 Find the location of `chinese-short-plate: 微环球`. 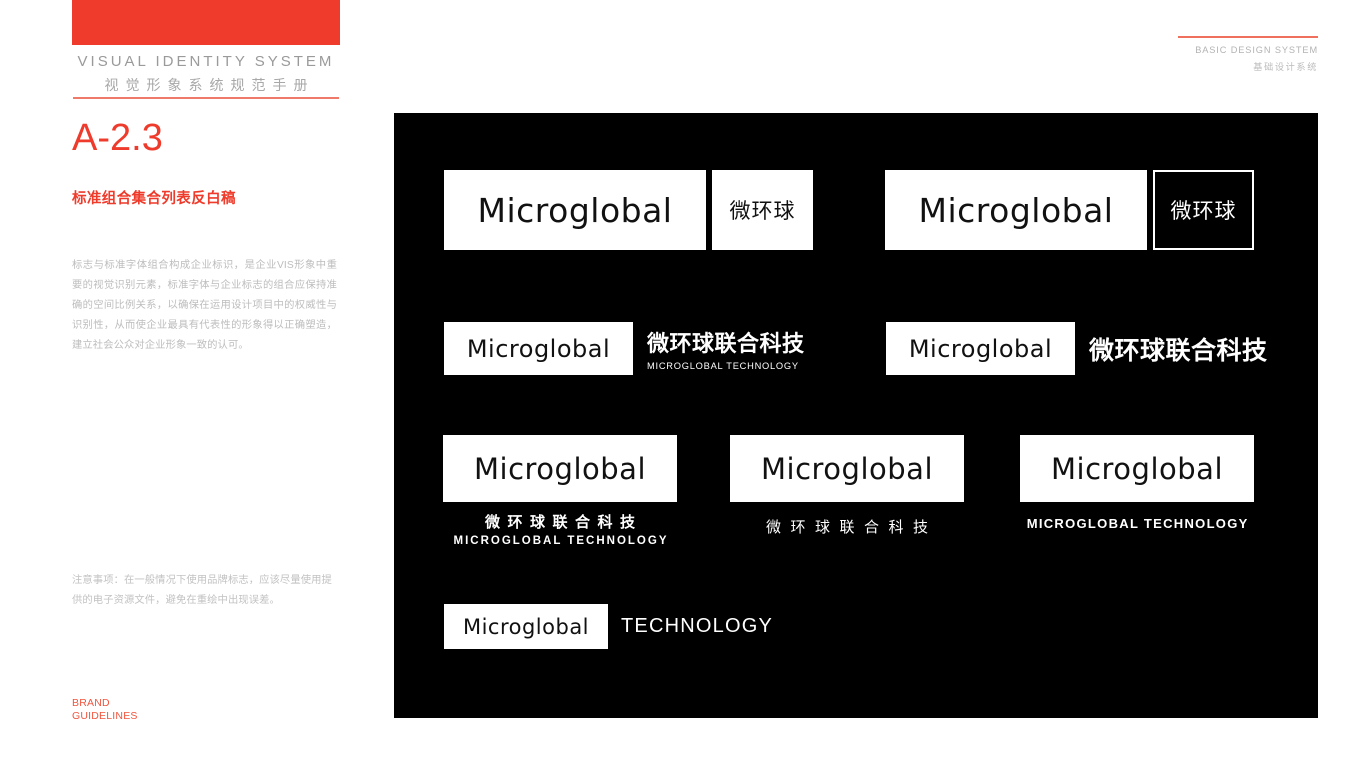

chinese-short-plate: 微环球 is located at coordinates (762, 210).